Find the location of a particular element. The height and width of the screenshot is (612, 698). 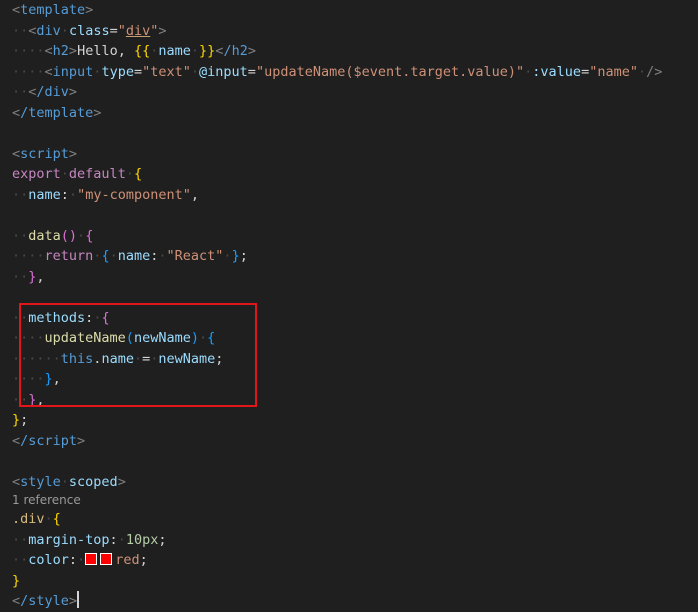

code-line-3: ····<h2>Hello, {{·name·}}</h2> is located at coordinates (134, 51).